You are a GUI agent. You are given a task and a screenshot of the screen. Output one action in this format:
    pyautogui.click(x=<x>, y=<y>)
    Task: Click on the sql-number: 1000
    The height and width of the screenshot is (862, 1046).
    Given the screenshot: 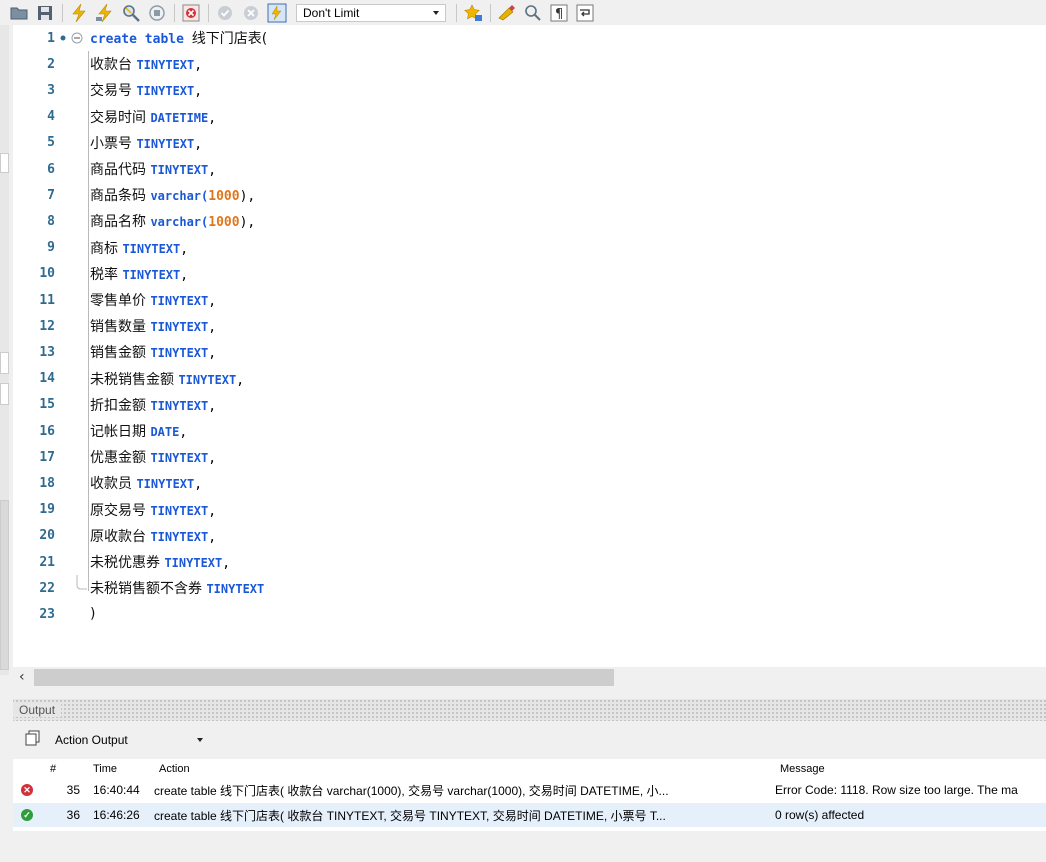 What is the action you would take?
    pyautogui.click(x=224, y=223)
    